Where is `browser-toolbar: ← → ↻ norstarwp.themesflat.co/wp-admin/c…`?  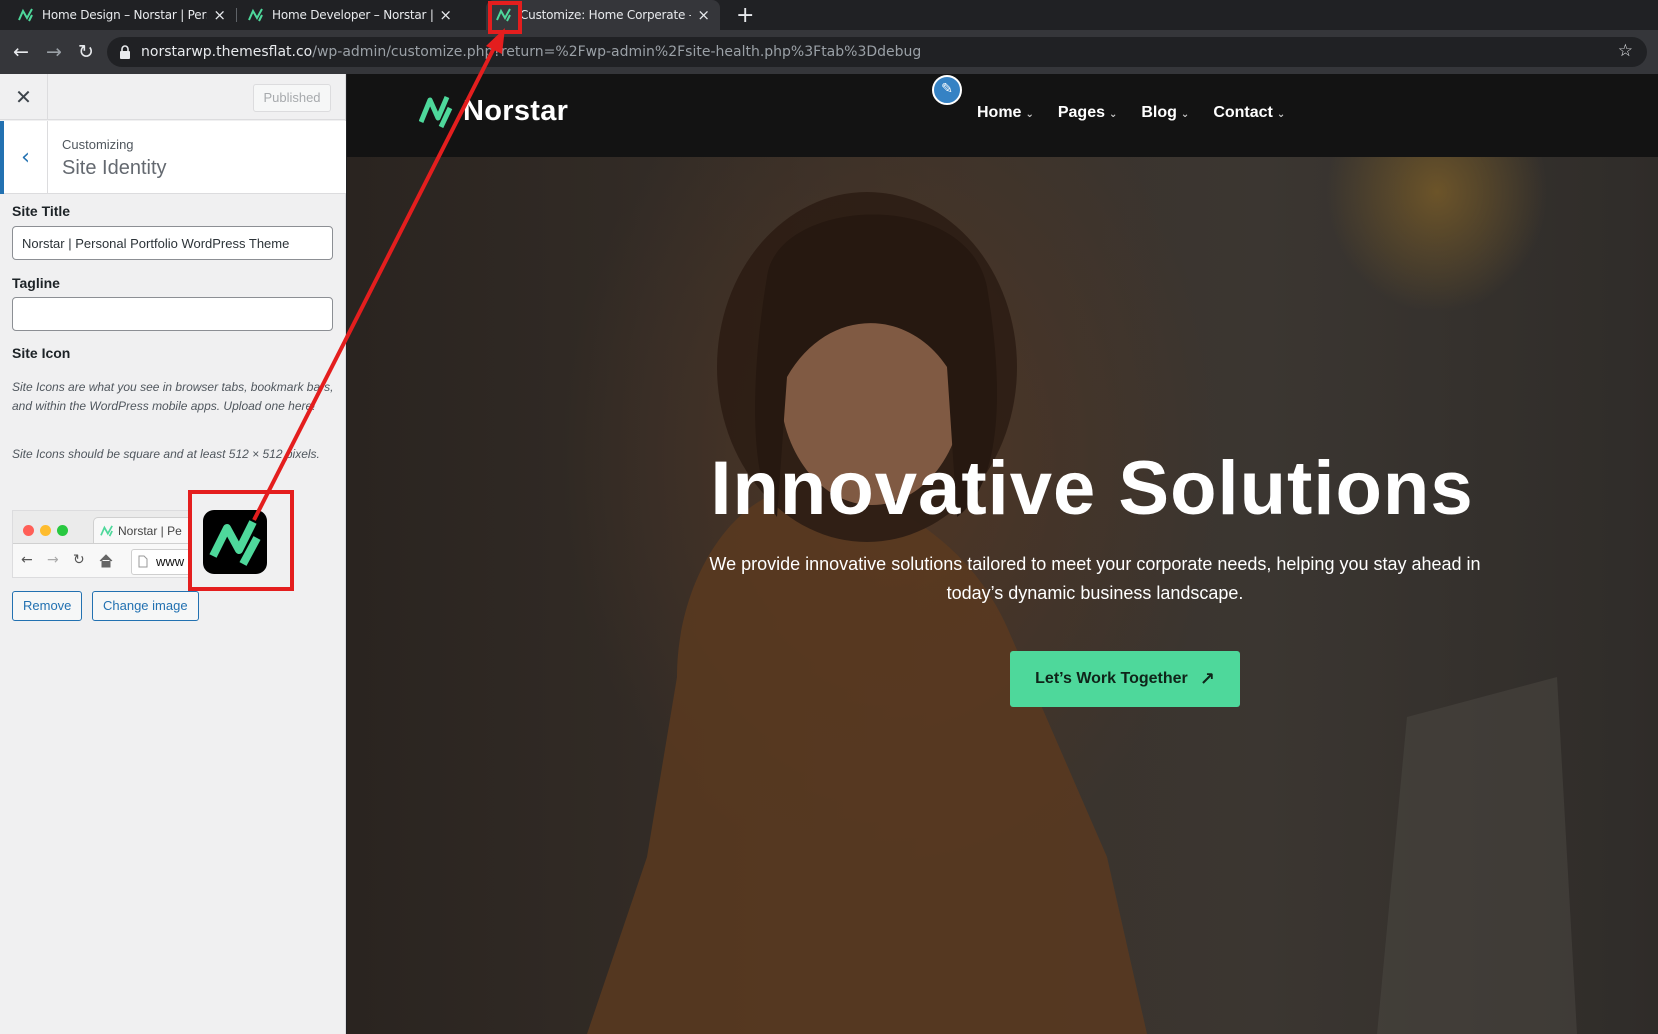 browser-toolbar: ← → ↻ norstarwp.themesflat.co/wp-admin/c… is located at coordinates (829, 52).